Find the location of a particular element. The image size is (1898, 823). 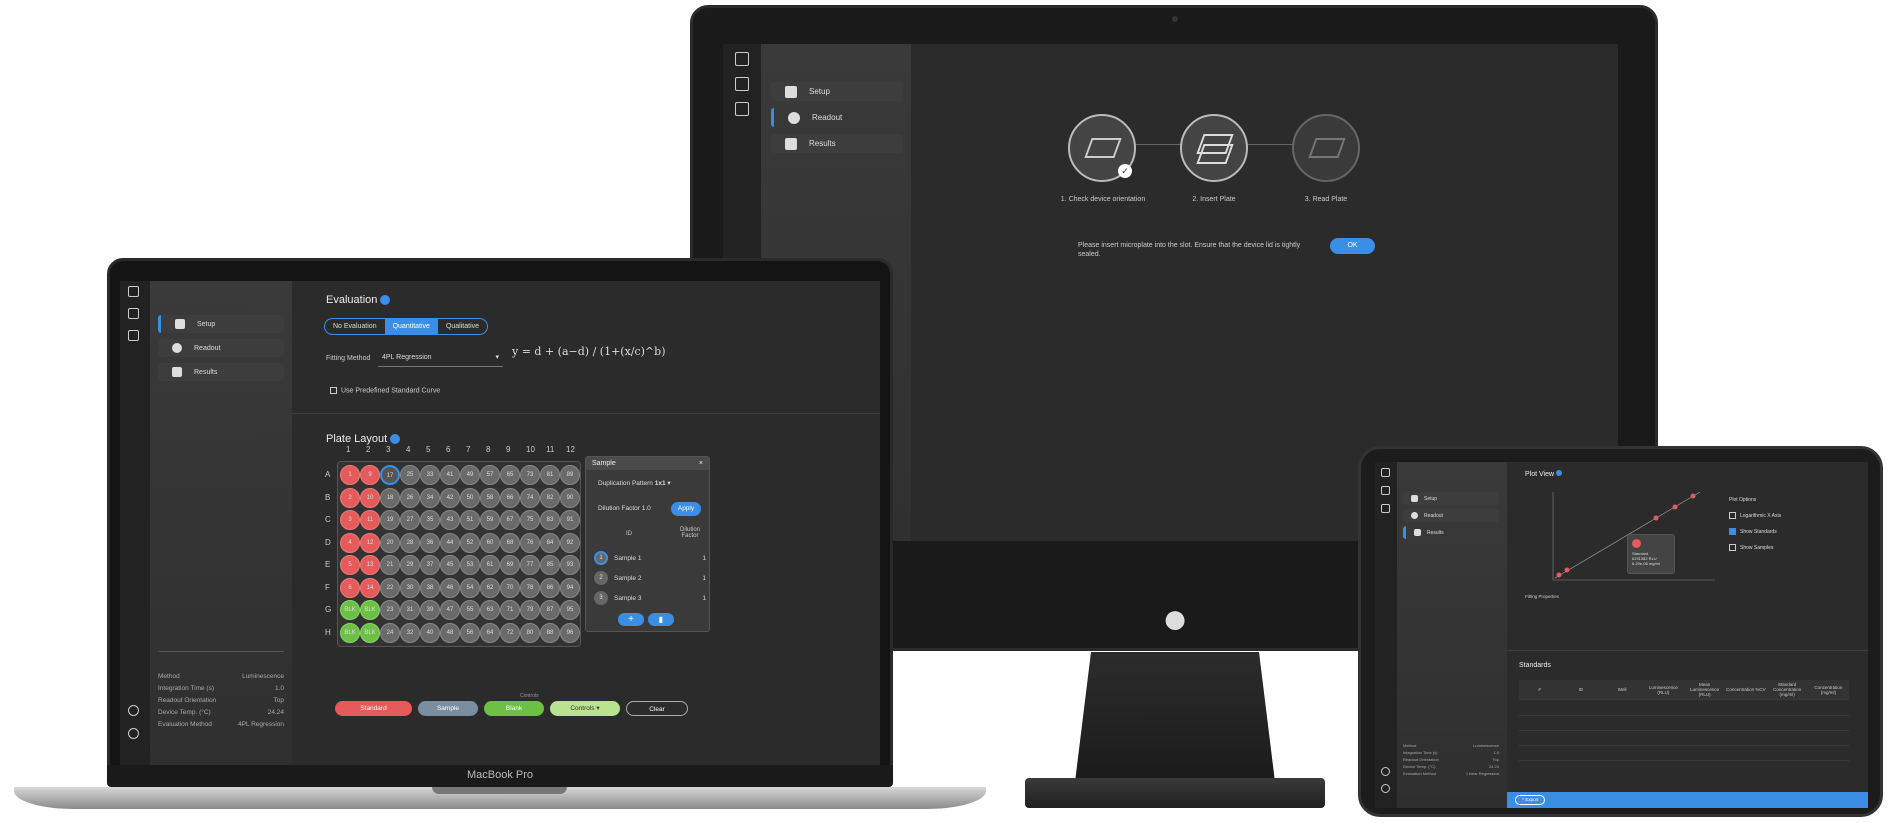

plate-well: 30 is located at coordinates (410, 587).